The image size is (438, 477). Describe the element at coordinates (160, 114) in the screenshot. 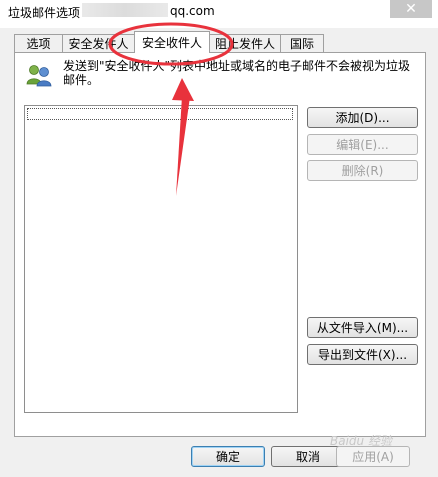

I see `list-focus-row` at that location.